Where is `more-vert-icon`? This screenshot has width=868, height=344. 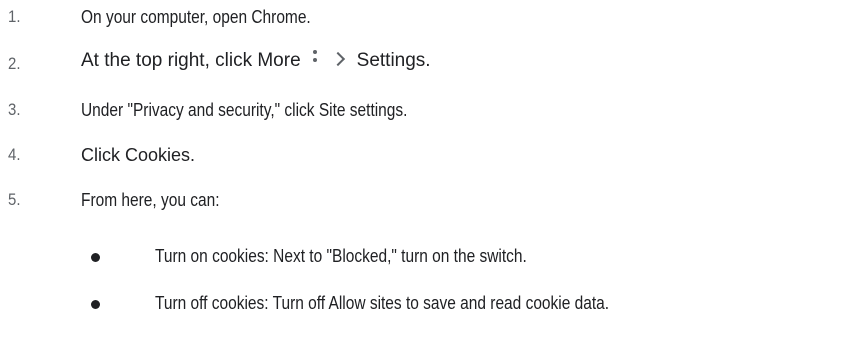
more-vert-icon is located at coordinates (315, 60).